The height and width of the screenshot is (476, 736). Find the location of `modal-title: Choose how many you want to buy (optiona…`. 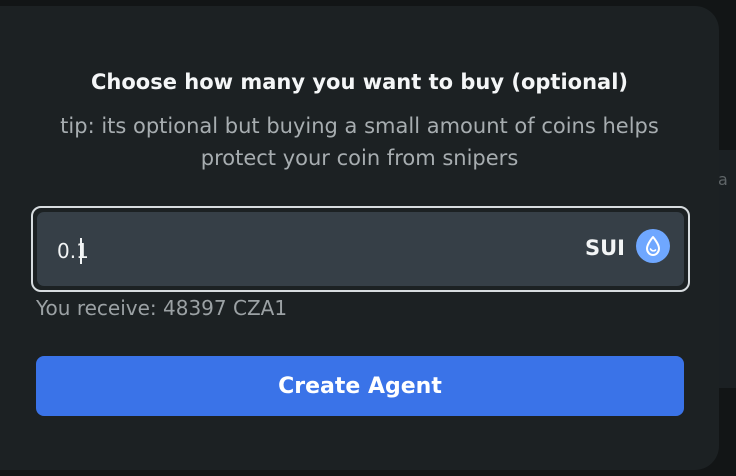

modal-title: Choose how many you want to buy (optiona… is located at coordinates (359, 82).